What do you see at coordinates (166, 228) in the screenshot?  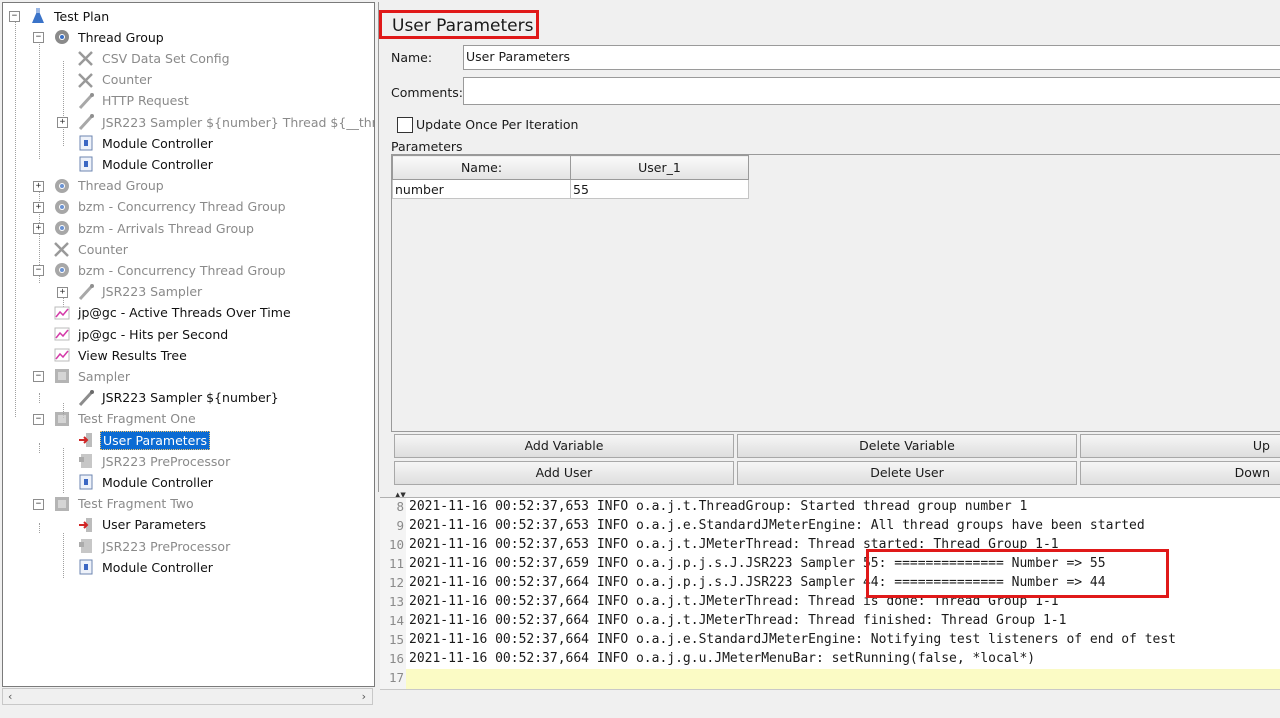 I see `tree-node-label: bzm - Arrivals Thread Group` at bounding box center [166, 228].